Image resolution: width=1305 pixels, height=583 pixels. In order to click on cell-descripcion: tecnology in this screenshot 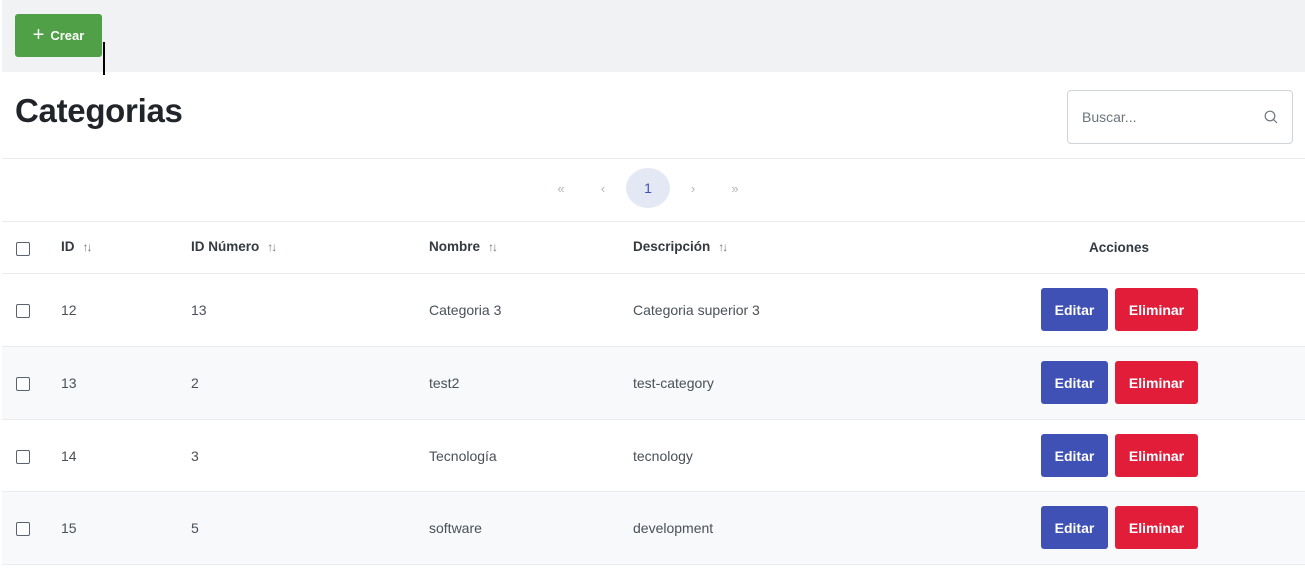, I will do `click(663, 456)`.